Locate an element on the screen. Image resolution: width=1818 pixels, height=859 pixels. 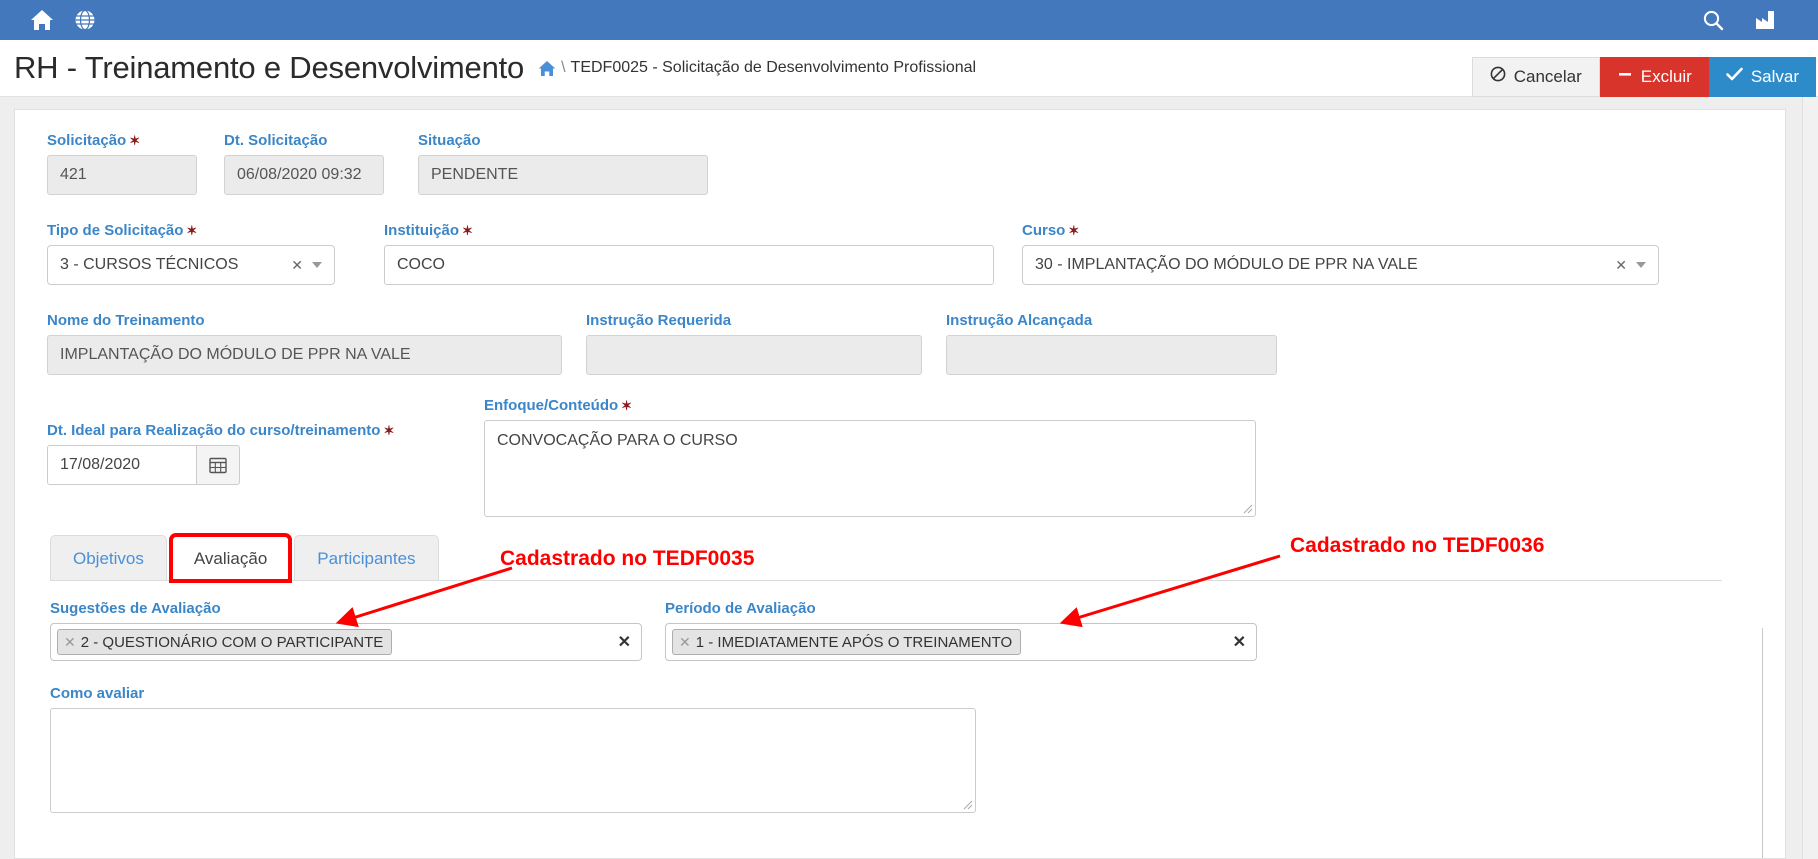
nome-treinamento-input: IMPLANTAÇÃO DO MÓDULO DE PPR NA VALE is located at coordinates (304, 355).